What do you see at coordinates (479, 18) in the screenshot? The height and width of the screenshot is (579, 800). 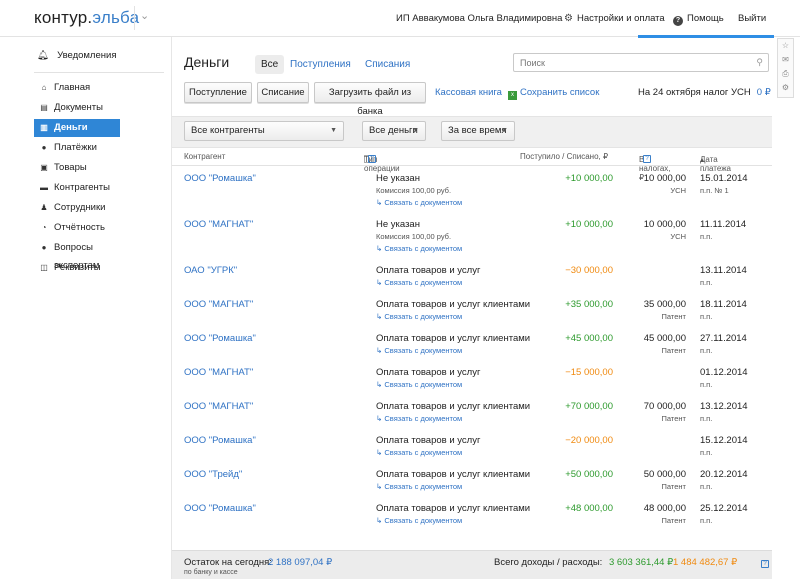 I see `user-name-link: ИП Аввакумова Ольга Владимировна` at bounding box center [479, 18].